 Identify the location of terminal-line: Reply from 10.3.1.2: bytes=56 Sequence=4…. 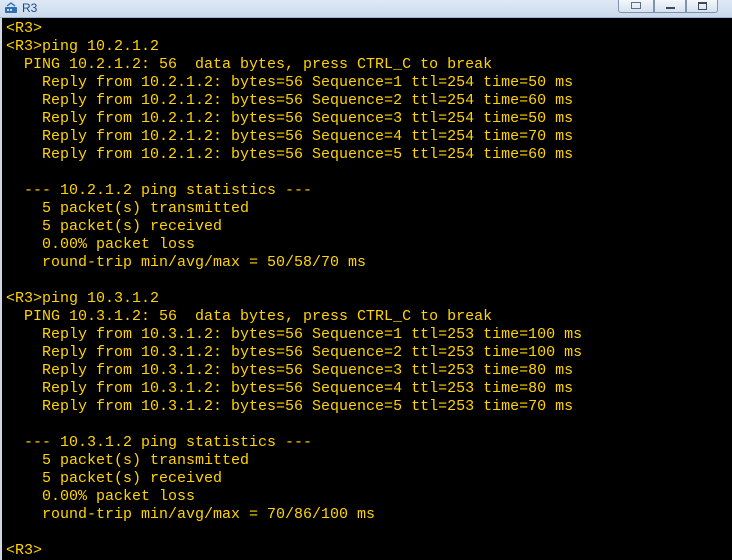
(290, 388).